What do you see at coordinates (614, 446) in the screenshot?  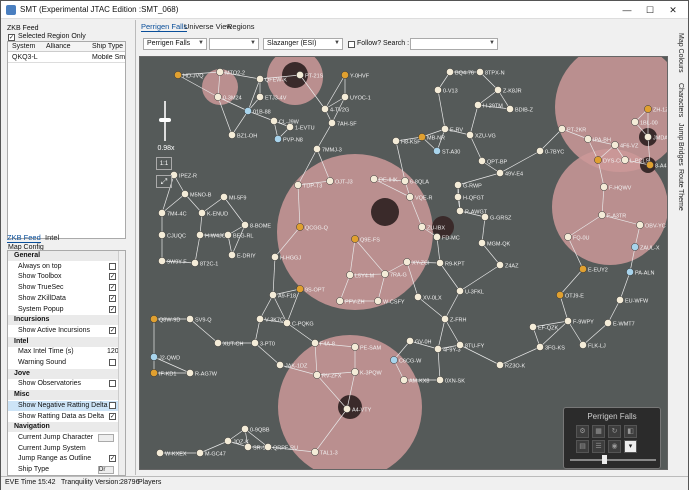 I see `overlay-eye-icon: ◉` at bounding box center [614, 446].